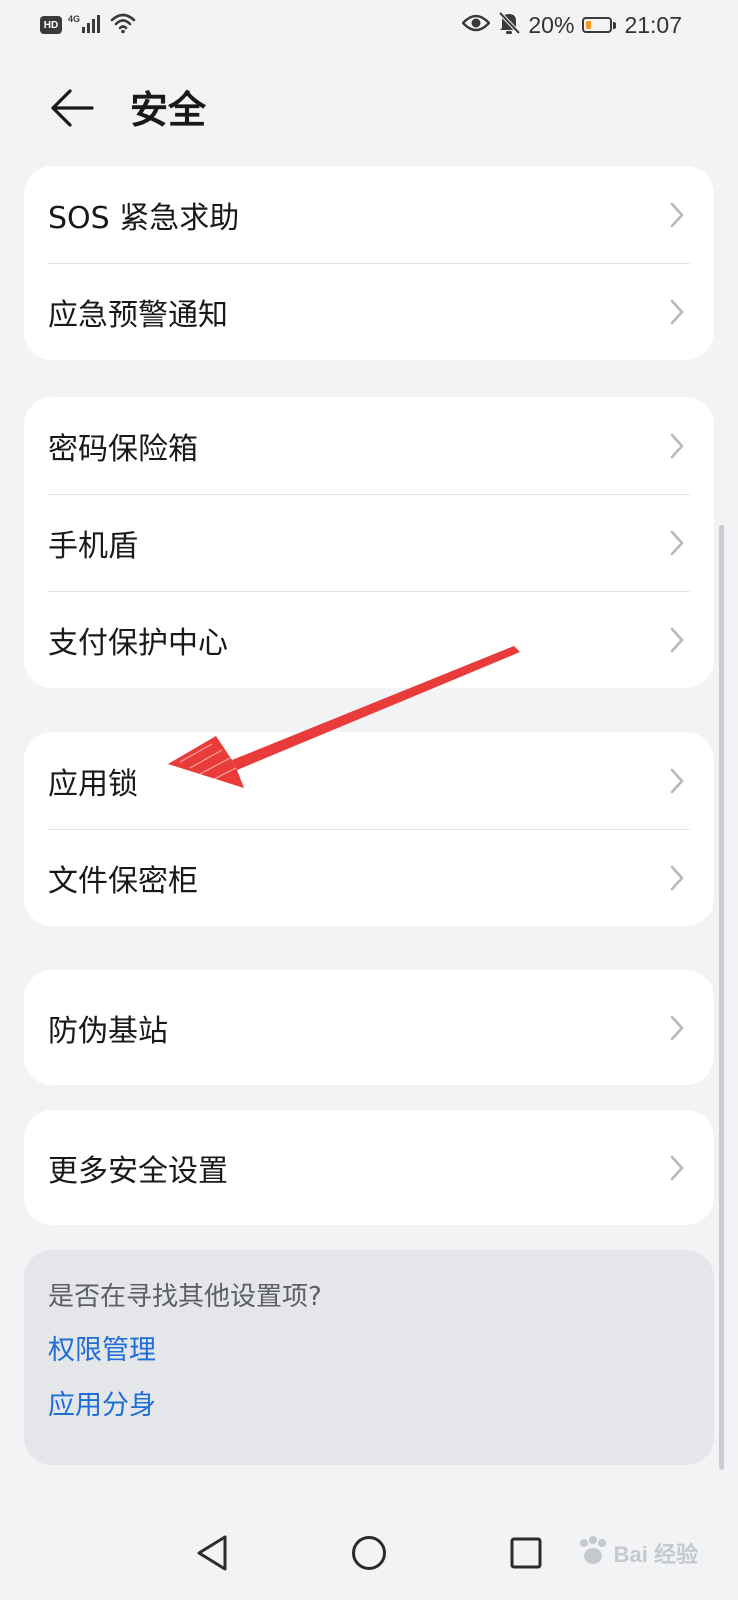 The height and width of the screenshot is (1600, 738). I want to click on settings-item-phone-shield: 手机盾, so click(369, 542).